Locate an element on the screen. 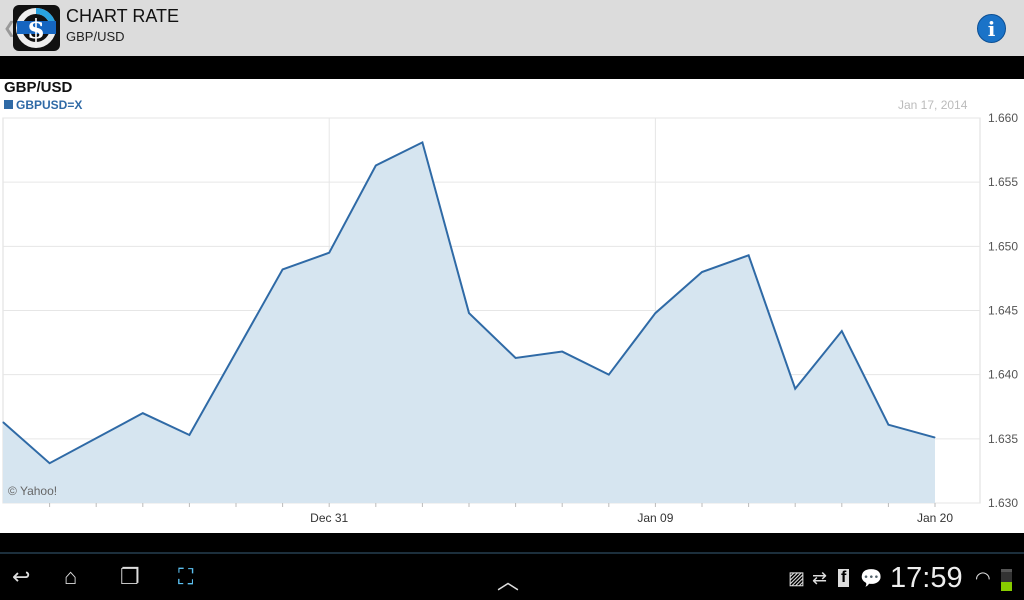  info-button: i is located at coordinates (991, 28).